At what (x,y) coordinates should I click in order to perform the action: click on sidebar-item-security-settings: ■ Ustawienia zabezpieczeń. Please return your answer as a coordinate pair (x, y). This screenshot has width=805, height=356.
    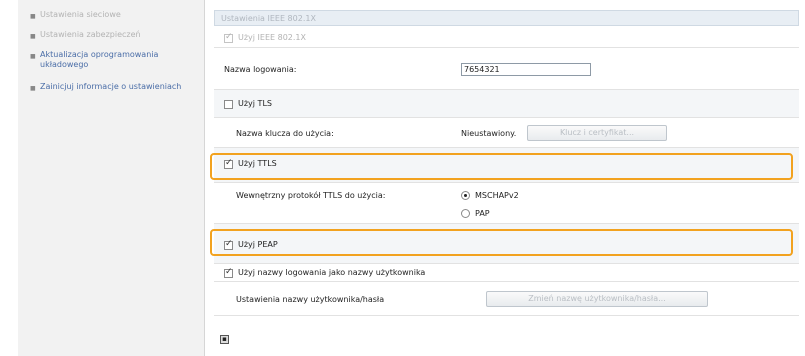
    Looking at the image, I should click on (115, 35).